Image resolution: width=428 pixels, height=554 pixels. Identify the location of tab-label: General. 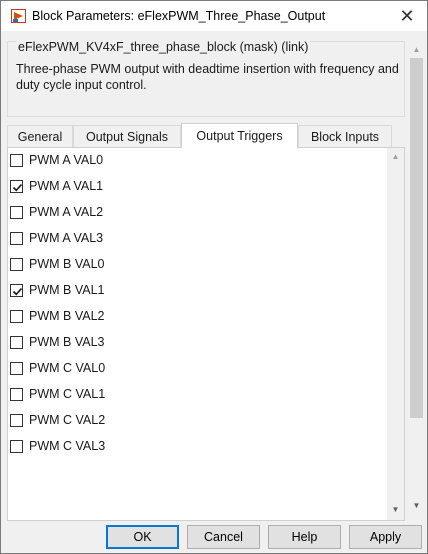
(40, 136).